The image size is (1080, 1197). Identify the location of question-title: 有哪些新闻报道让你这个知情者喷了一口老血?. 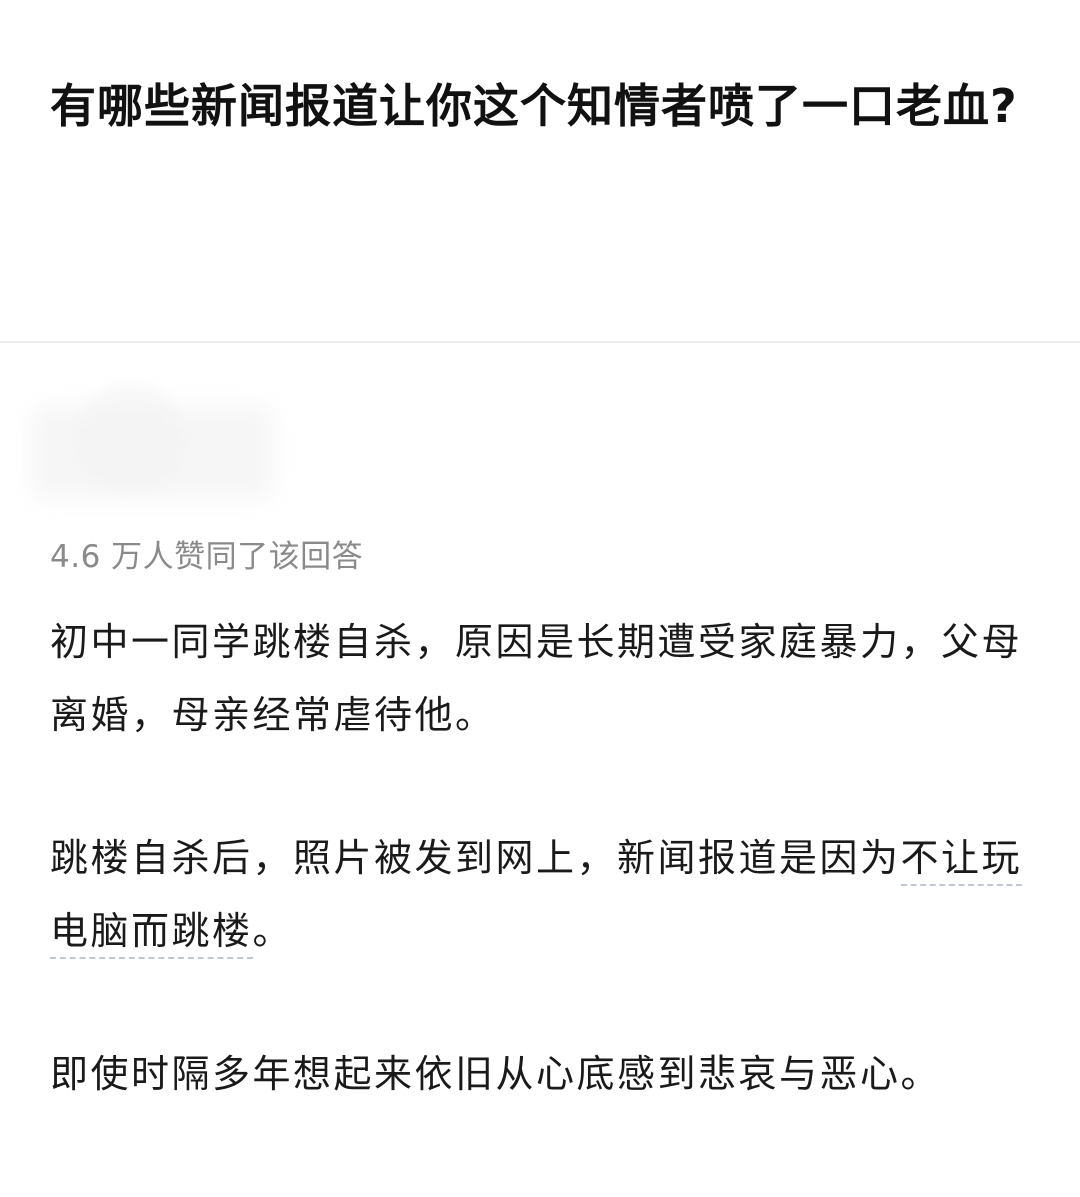
(545, 106).